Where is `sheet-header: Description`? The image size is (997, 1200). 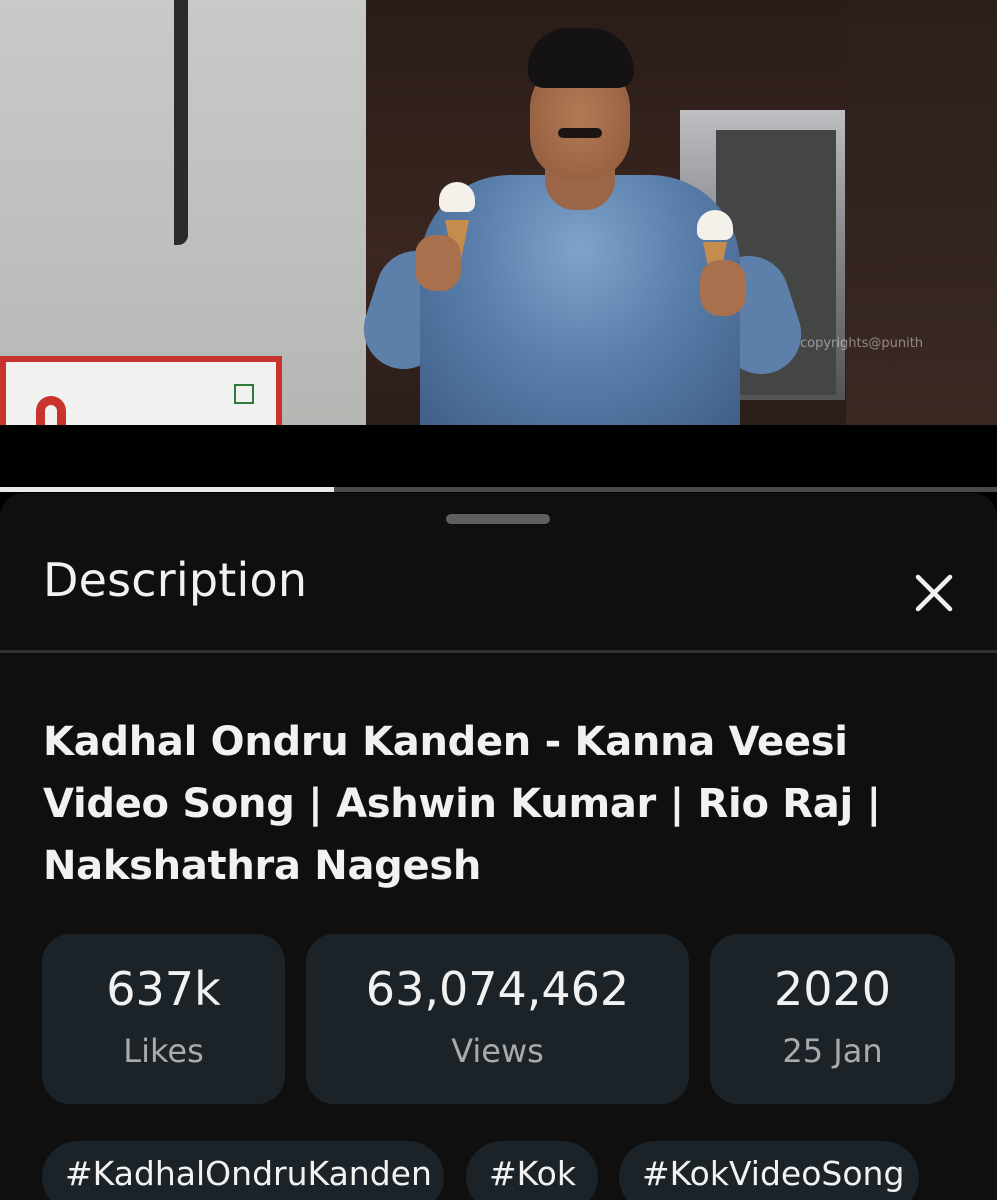 sheet-header: Description is located at coordinates (498, 597).